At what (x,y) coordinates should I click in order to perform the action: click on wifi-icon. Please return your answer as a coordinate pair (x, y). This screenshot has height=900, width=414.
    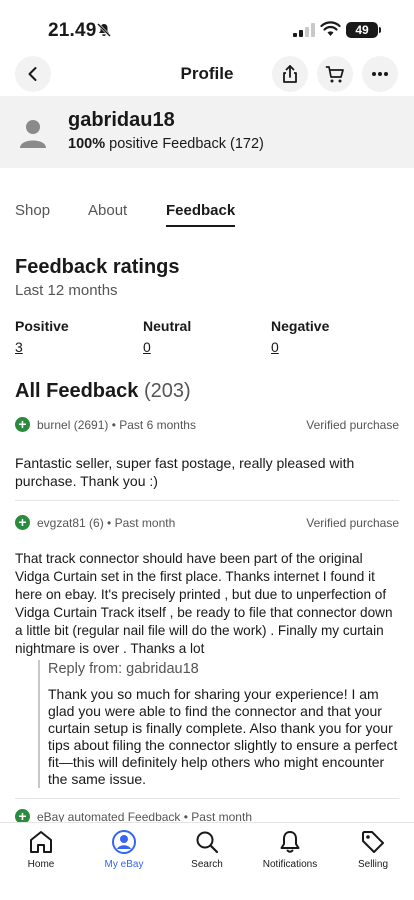
    Looking at the image, I should click on (330, 28).